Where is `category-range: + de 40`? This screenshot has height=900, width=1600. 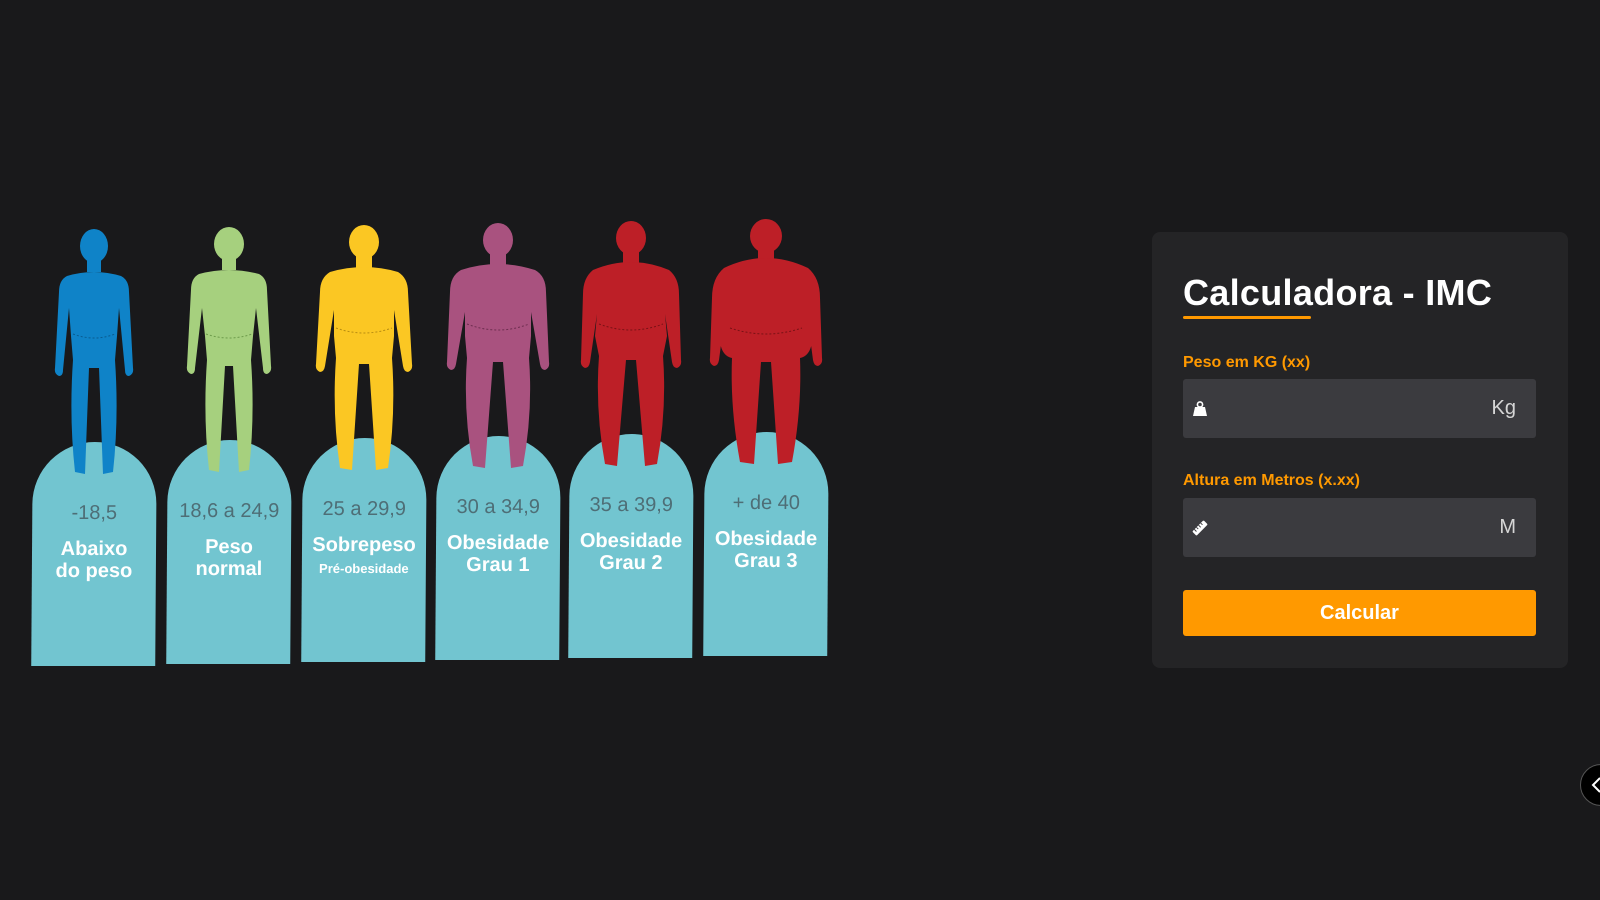 category-range: + de 40 is located at coordinates (766, 503).